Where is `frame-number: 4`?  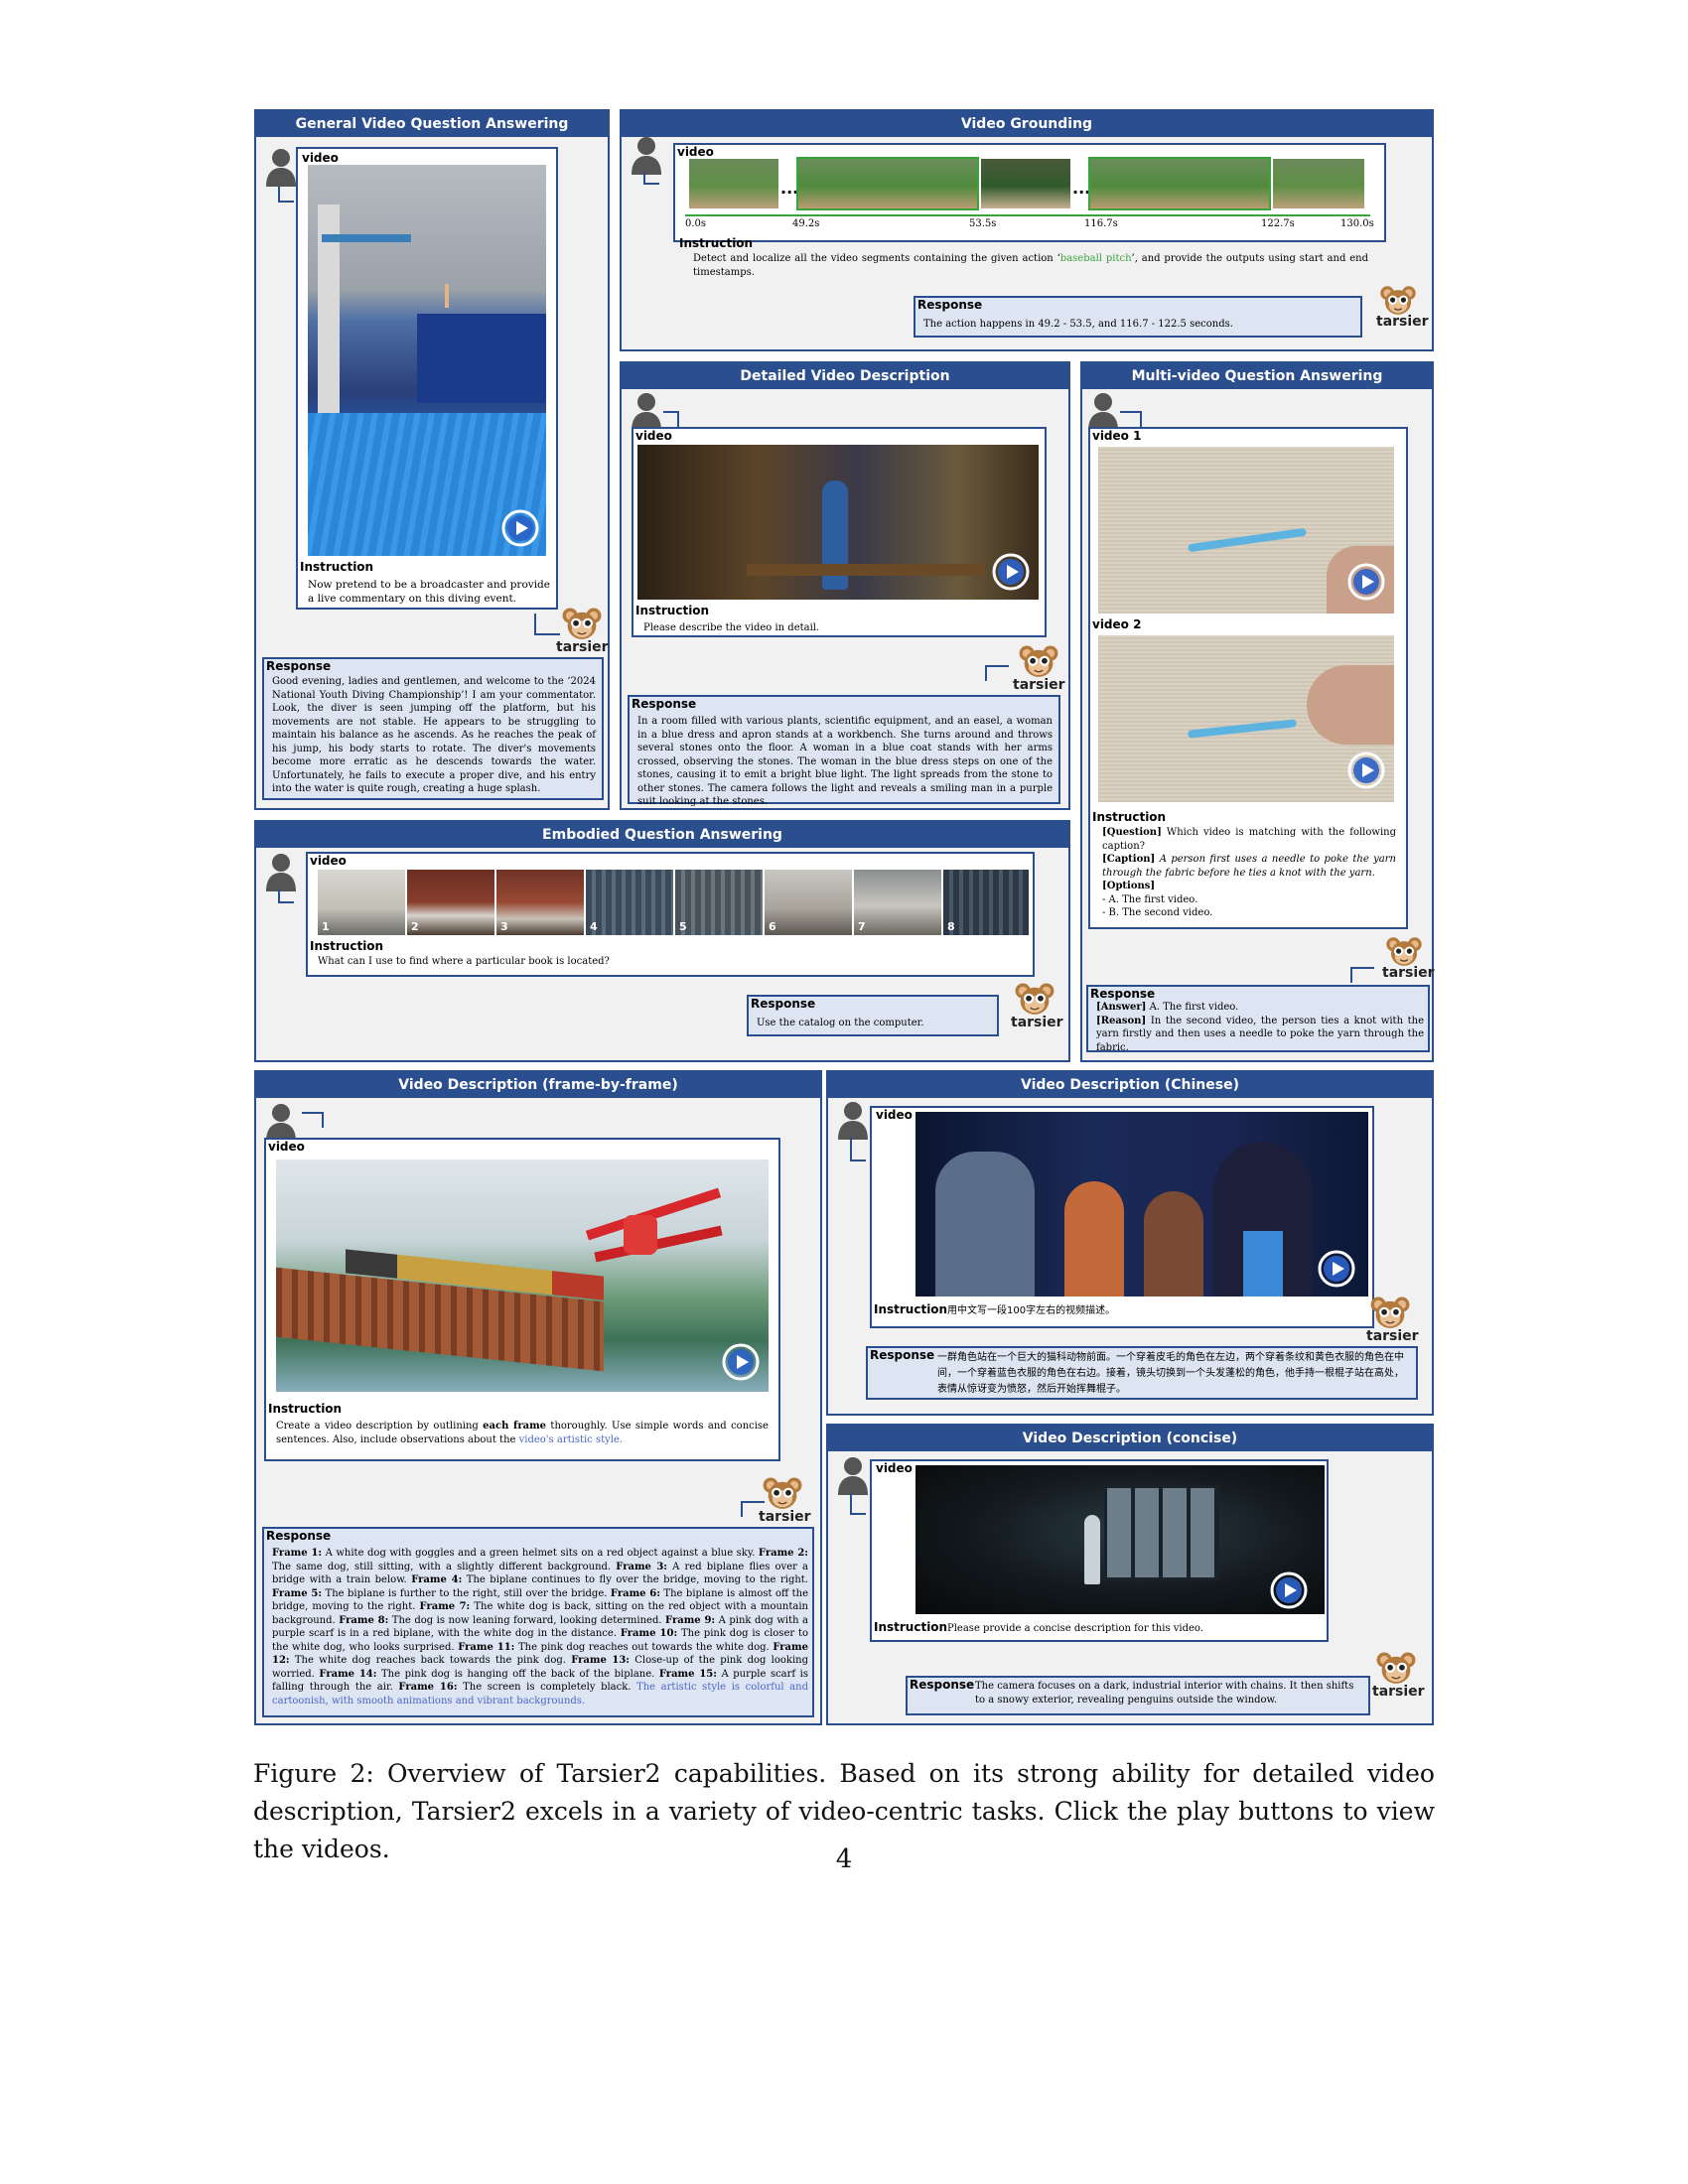 frame-number: 4 is located at coordinates (594, 926).